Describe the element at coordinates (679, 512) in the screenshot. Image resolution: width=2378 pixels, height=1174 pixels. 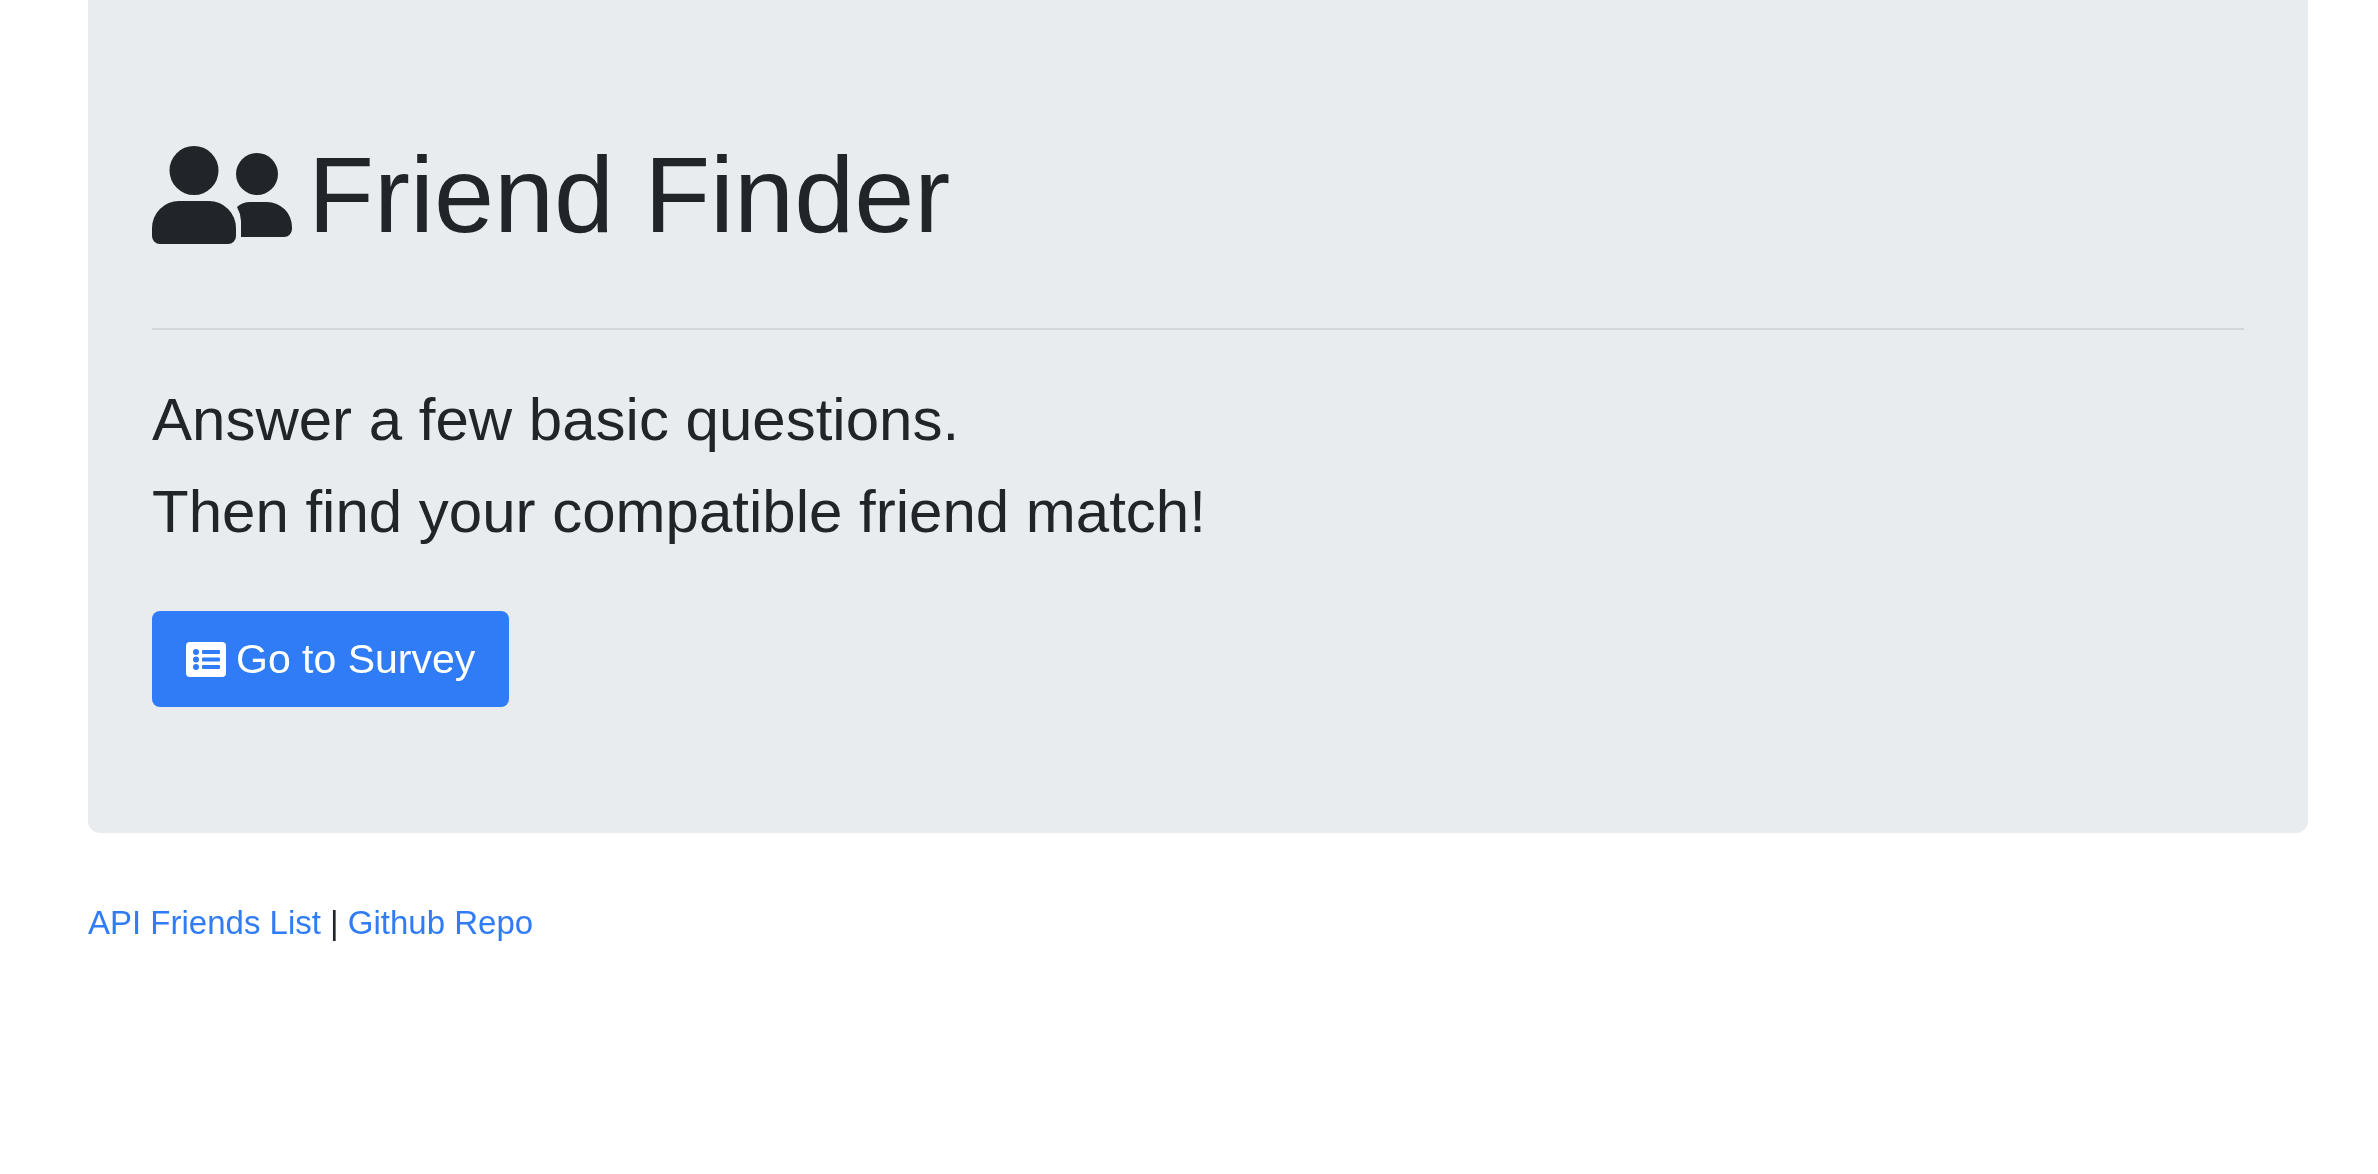
I see `lead-text: Then find your compatible friend match!` at that location.